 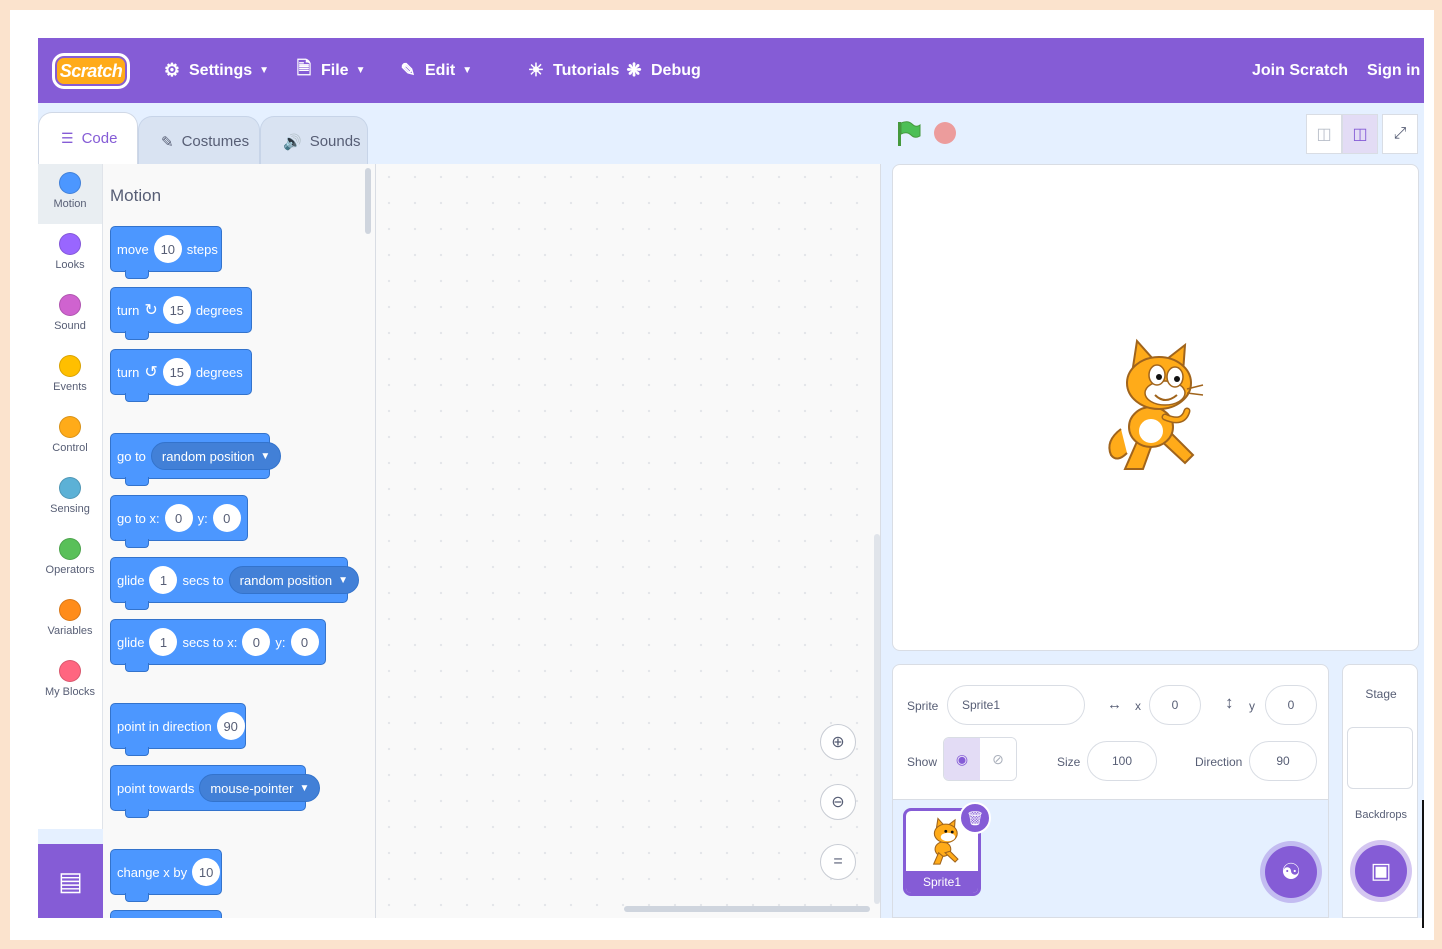 I want to click on tutorials-button: ☀ Tutorials, so click(x=572, y=70).